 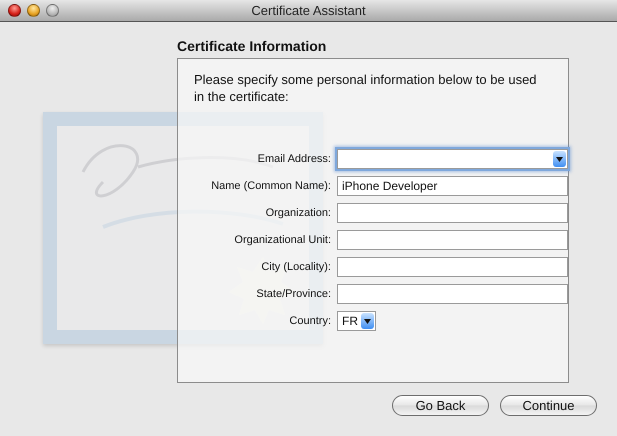 What do you see at coordinates (298, 213) in the screenshot?
I see `field-label: Organization:` at bounding box center [298, 213].